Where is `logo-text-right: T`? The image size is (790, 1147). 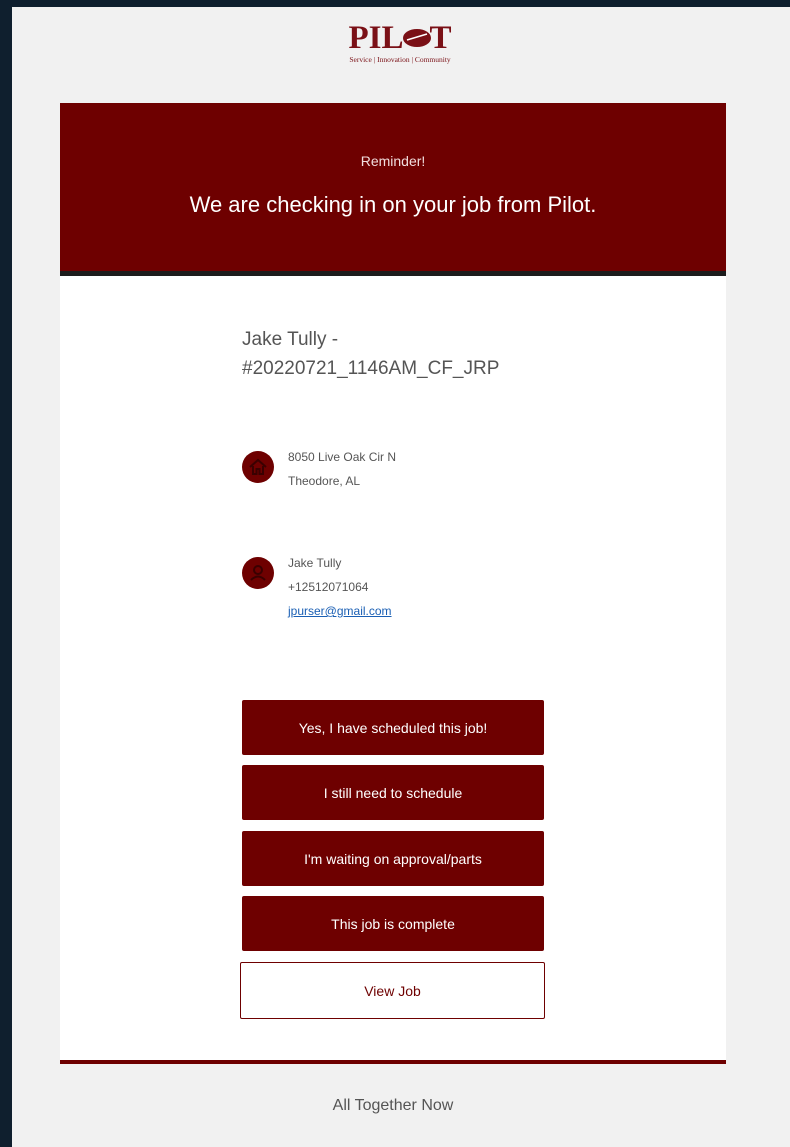 logo-text-right: T is located at coordinates (440, 38).